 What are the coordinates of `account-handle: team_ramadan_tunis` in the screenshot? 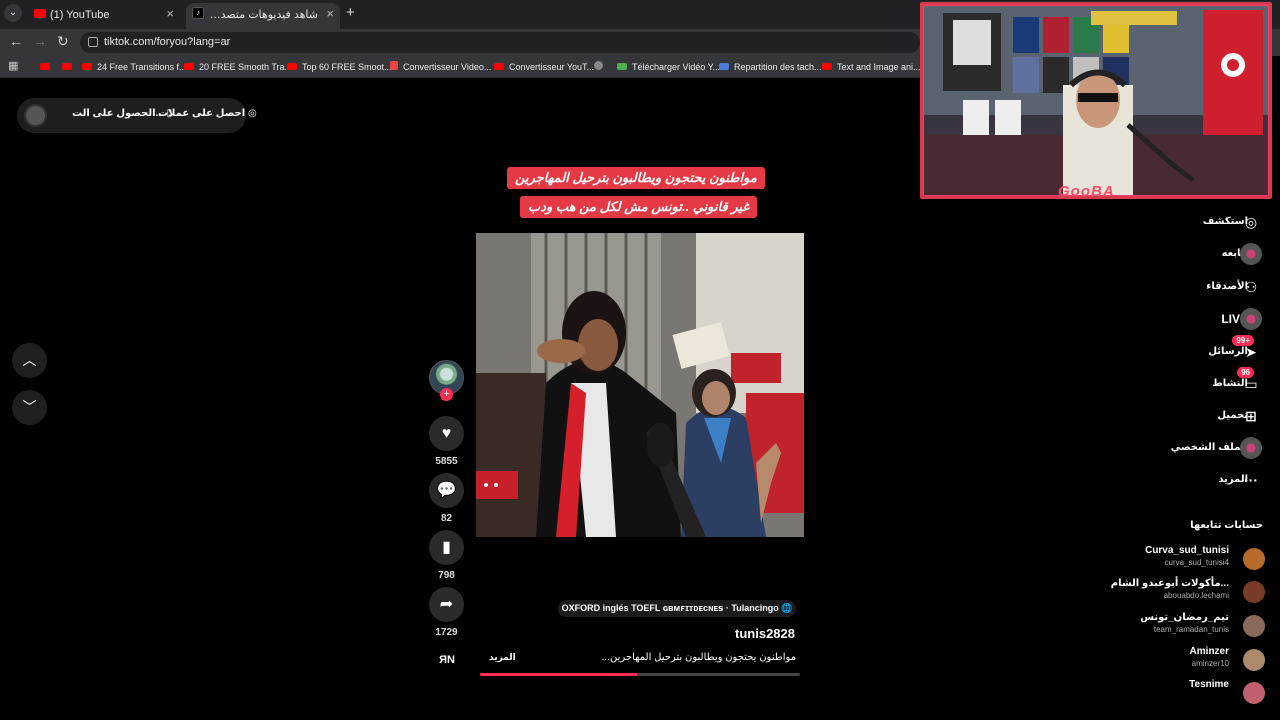 It's located at (1191, 629).